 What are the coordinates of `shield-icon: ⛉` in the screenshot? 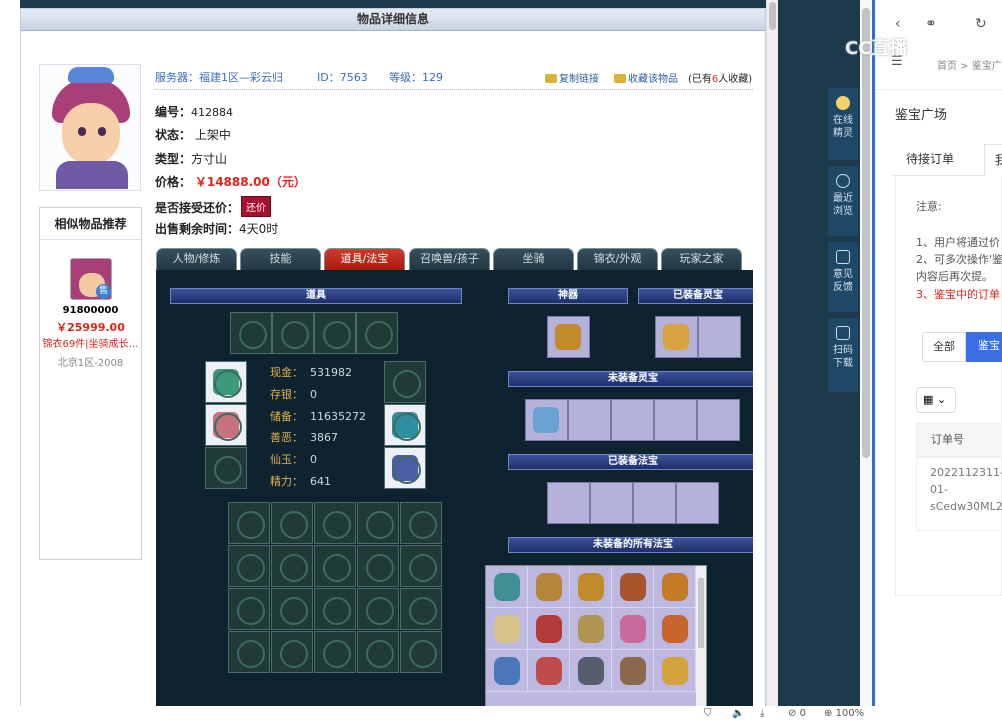 It's located at (708, 713).